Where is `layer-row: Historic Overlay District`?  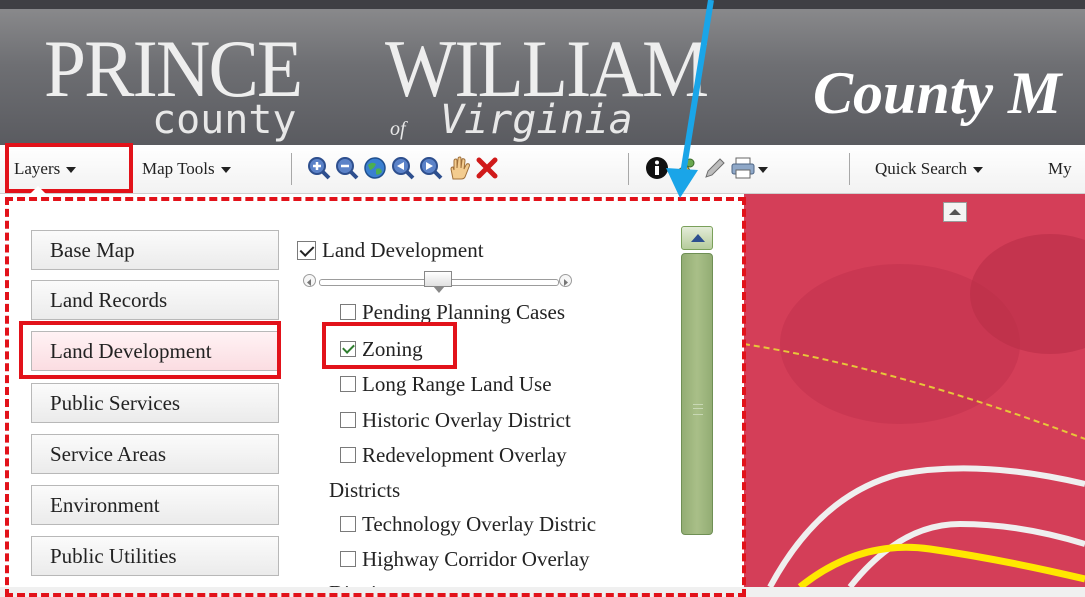
layer-row: Historic Overlay District is located at coordinates (455, 420).